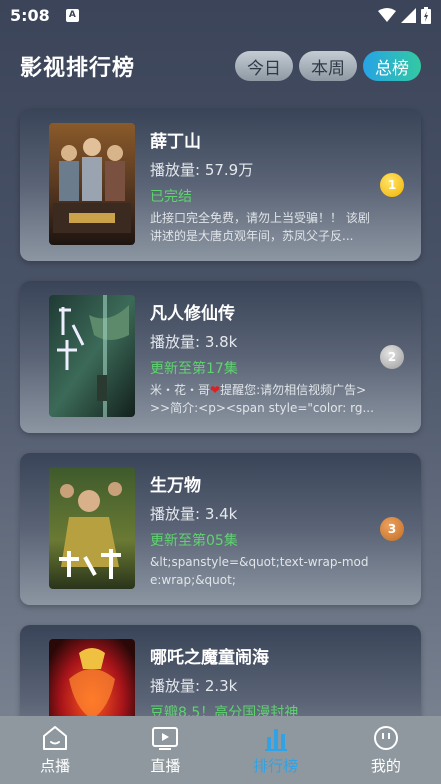 This screenshot has width=441, height=784. What do you see at coordinates (194, 541) in the screenshot?
I see `update-status: 更新至第05集` at bounding box center [194, 541].